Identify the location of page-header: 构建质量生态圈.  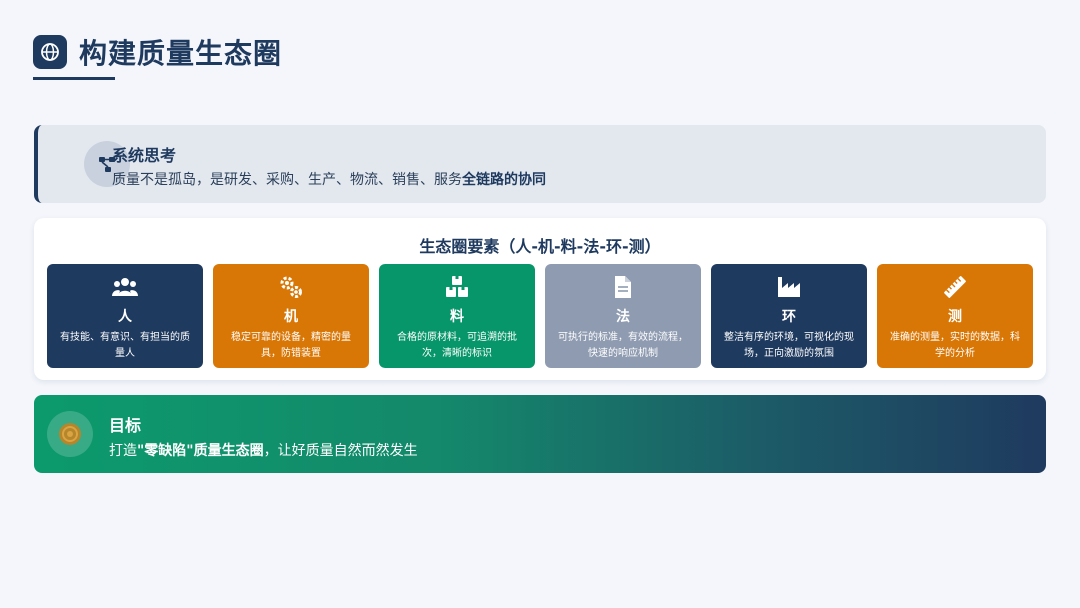
(157, 52).